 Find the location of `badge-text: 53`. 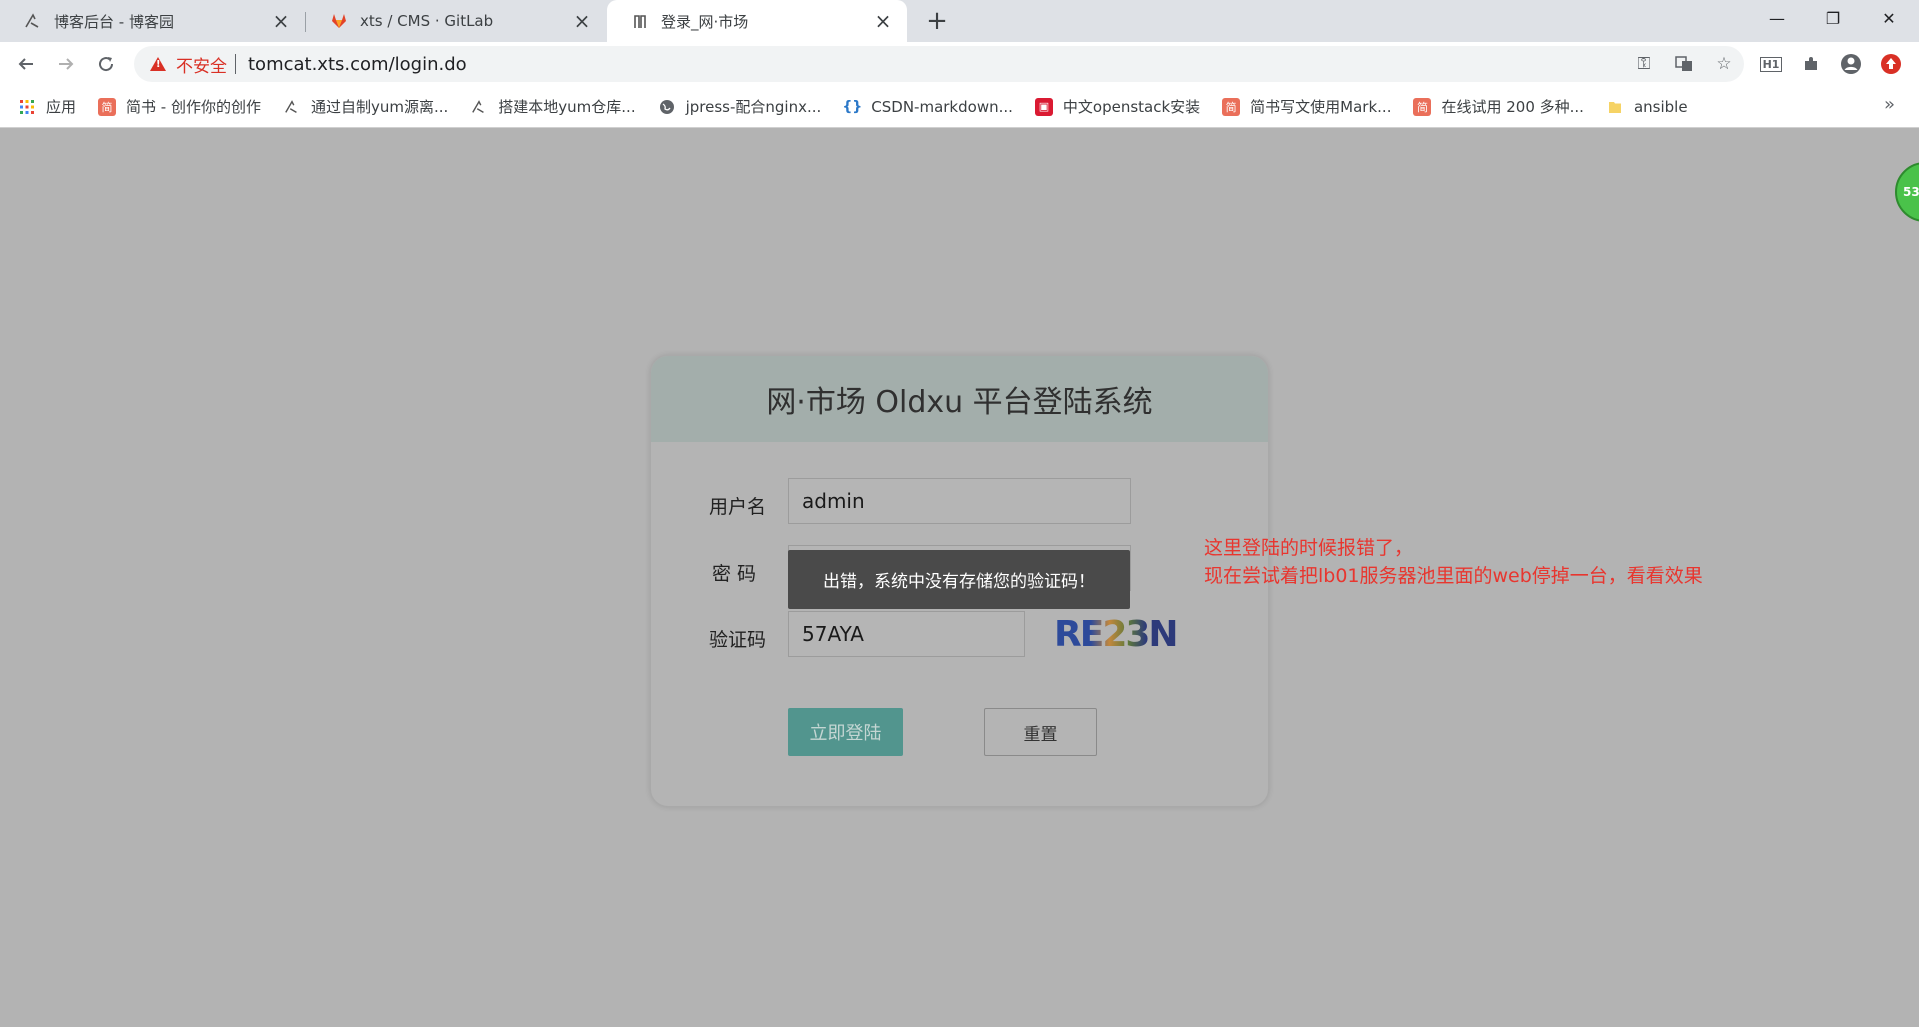

badge-text: 53 is located at coordinates (1911, 192).